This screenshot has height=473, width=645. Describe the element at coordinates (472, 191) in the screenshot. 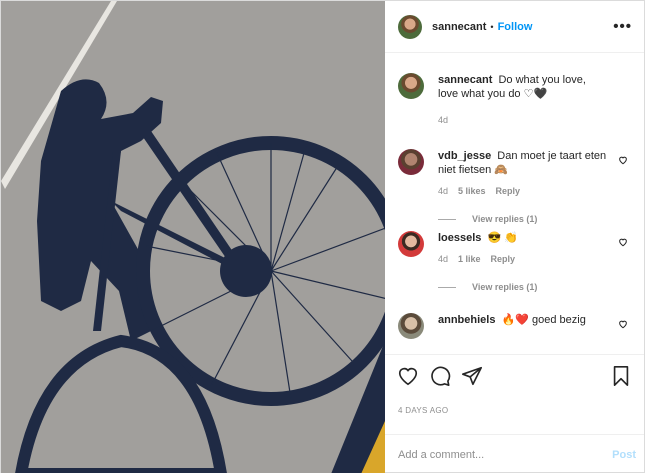

I see `comment-likes: 5 likes` at that location.